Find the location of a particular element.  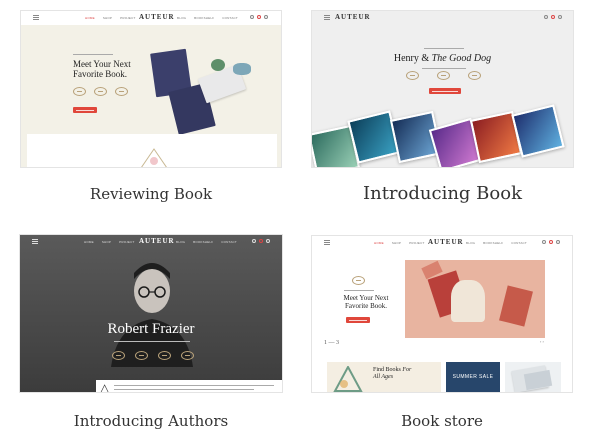

card-caption: Reviewing Book is located at coordinates (151, 194).